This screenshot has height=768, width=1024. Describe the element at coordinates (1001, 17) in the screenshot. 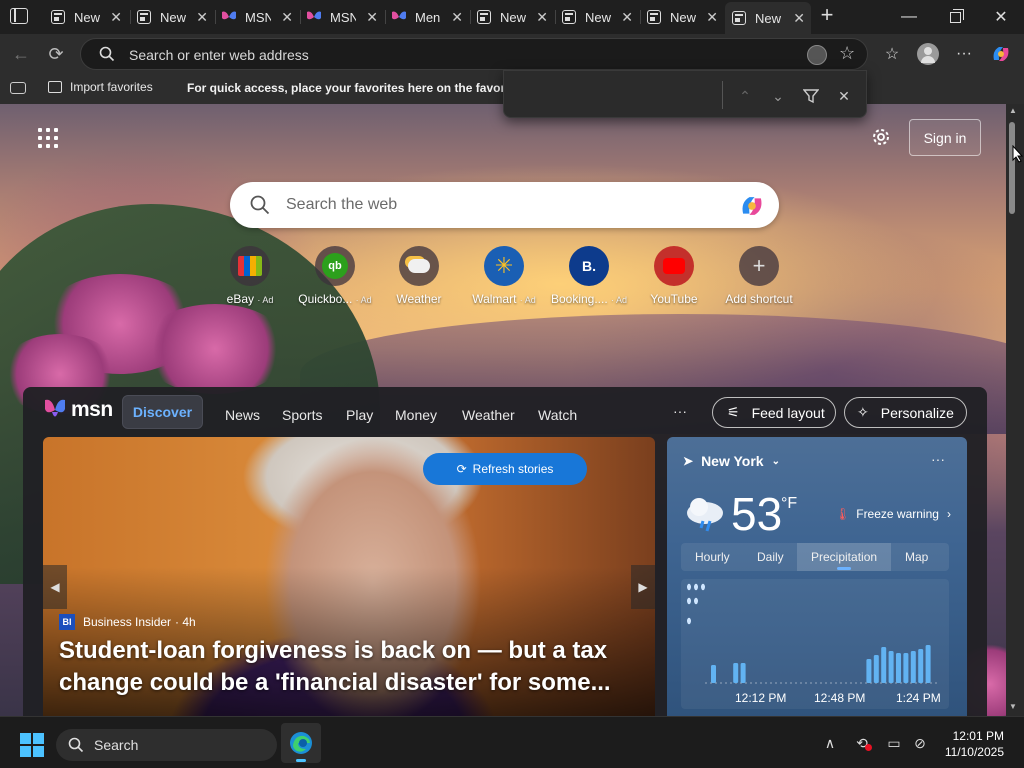

I see `close-window-button: ✕` at that location.